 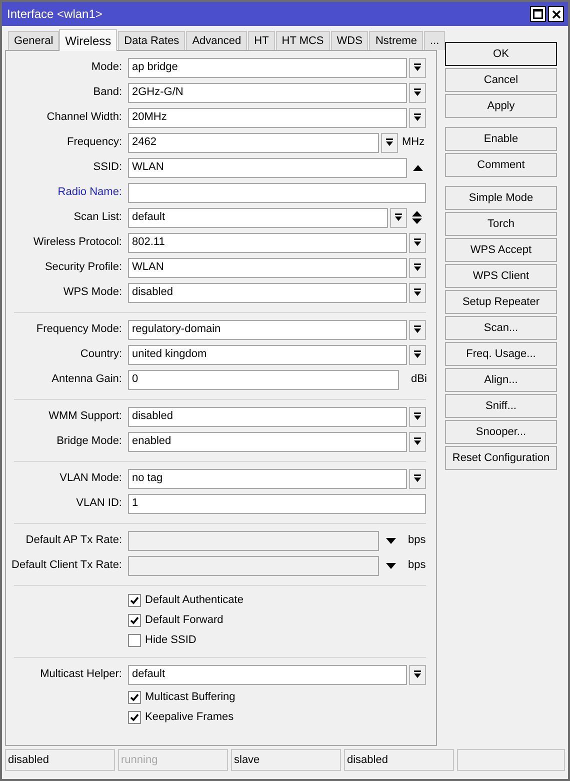 What do you see at coordinates (501, 250) in the screenshot?
I see `action-button: WPS Accept` at bounding box center [501, 250].